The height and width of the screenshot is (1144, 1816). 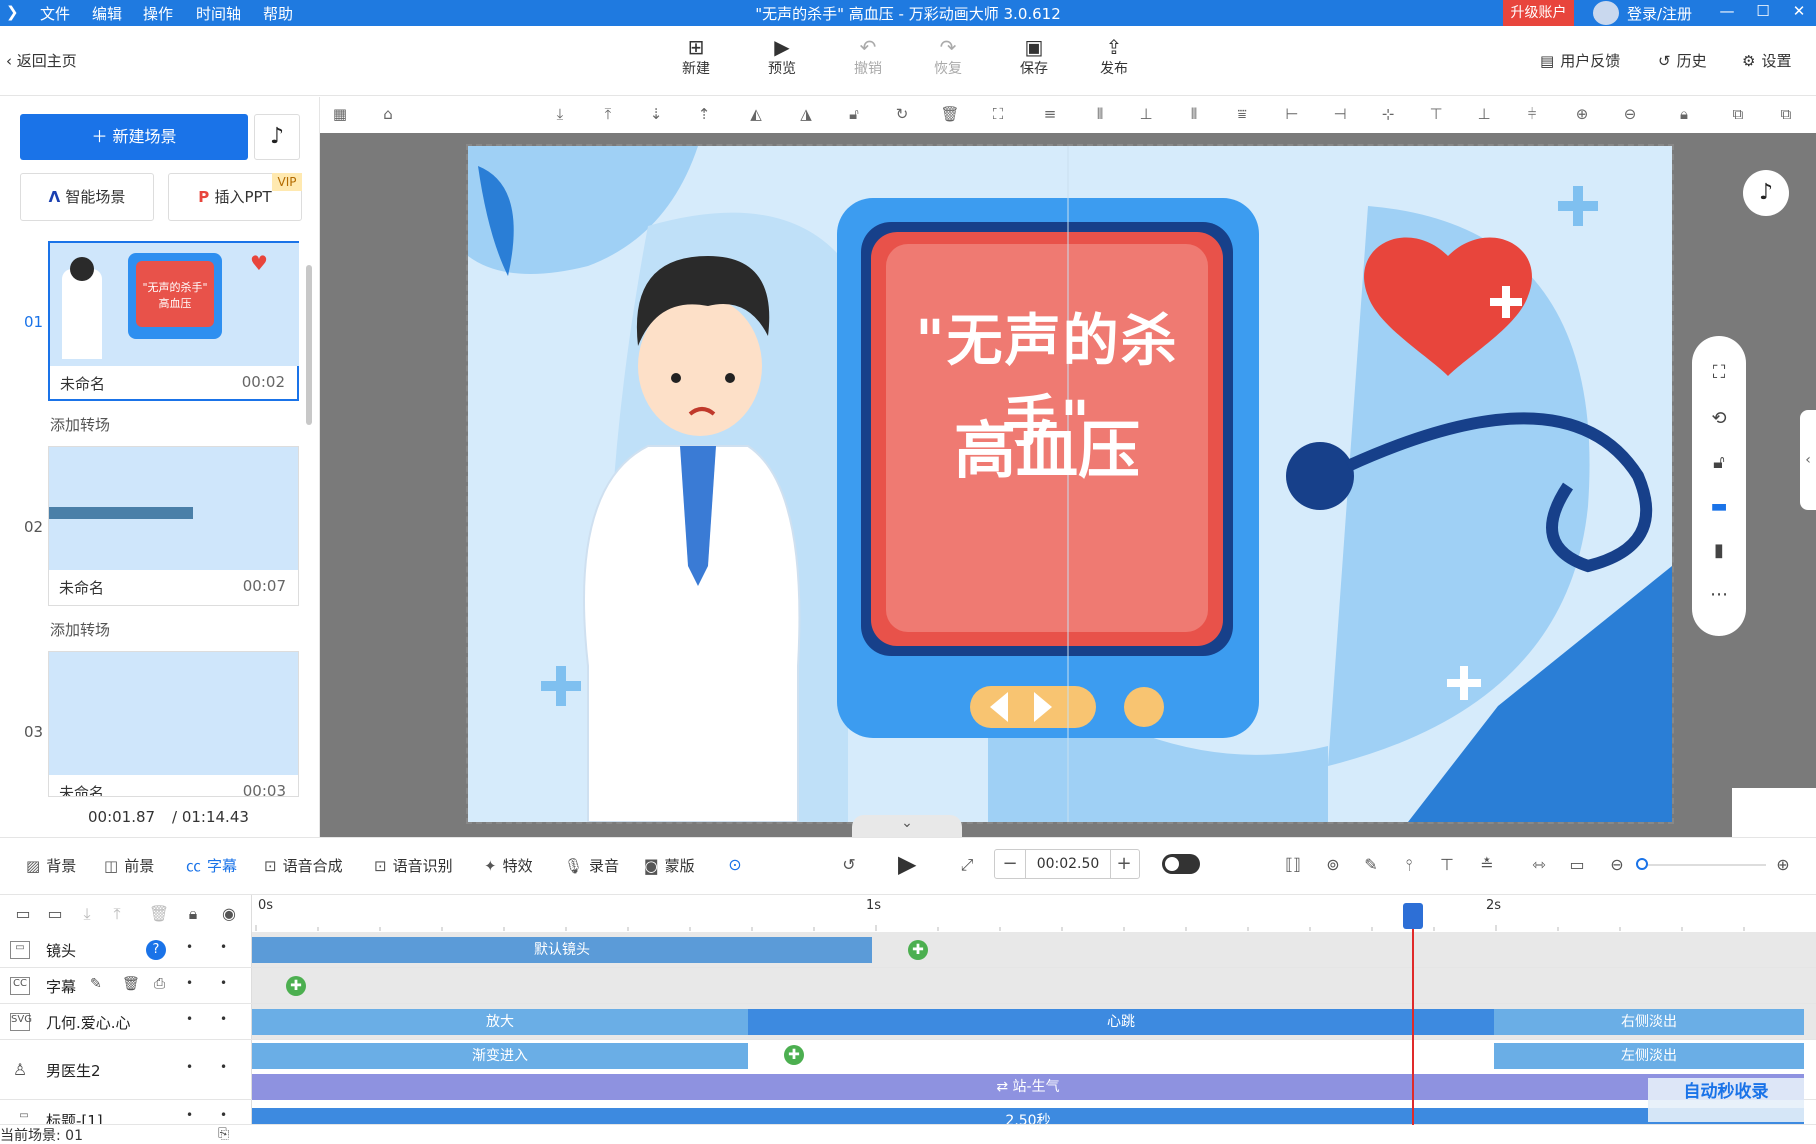 I want to click on undo-button: ↶ 撤销, so click(x=868, y=57).